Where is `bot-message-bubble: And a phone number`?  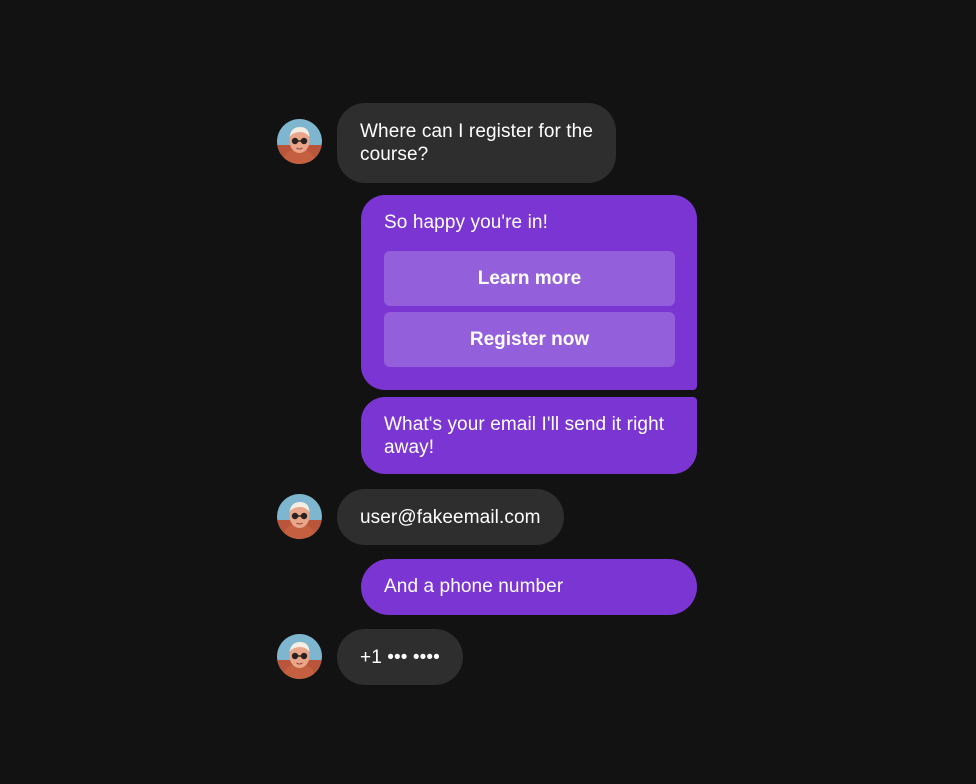 bot-message-bubble: And a phone number is located at coordinates (529, 587).